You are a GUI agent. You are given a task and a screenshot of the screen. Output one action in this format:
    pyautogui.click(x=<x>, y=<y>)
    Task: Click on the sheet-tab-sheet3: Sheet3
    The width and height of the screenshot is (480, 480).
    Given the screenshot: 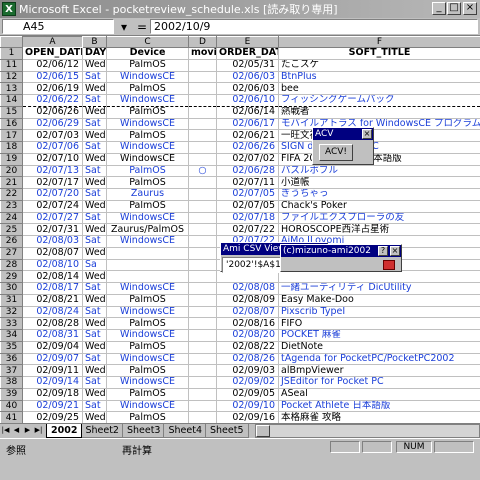 What is the action you would take?
    pyautogui.click(x=143, y=431)
    